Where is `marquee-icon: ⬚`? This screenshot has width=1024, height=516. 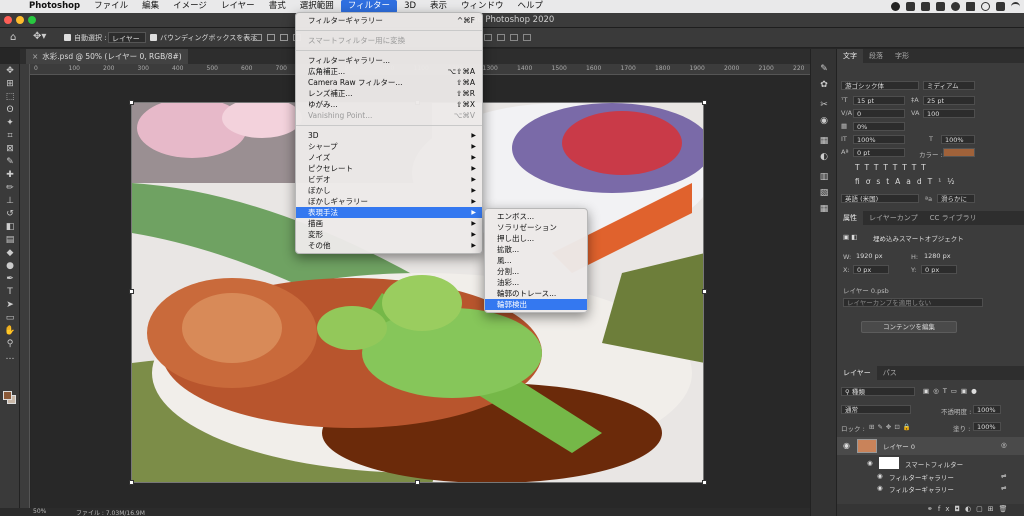
marquee-icon: ⬚ is located at coordinates (10, 96).